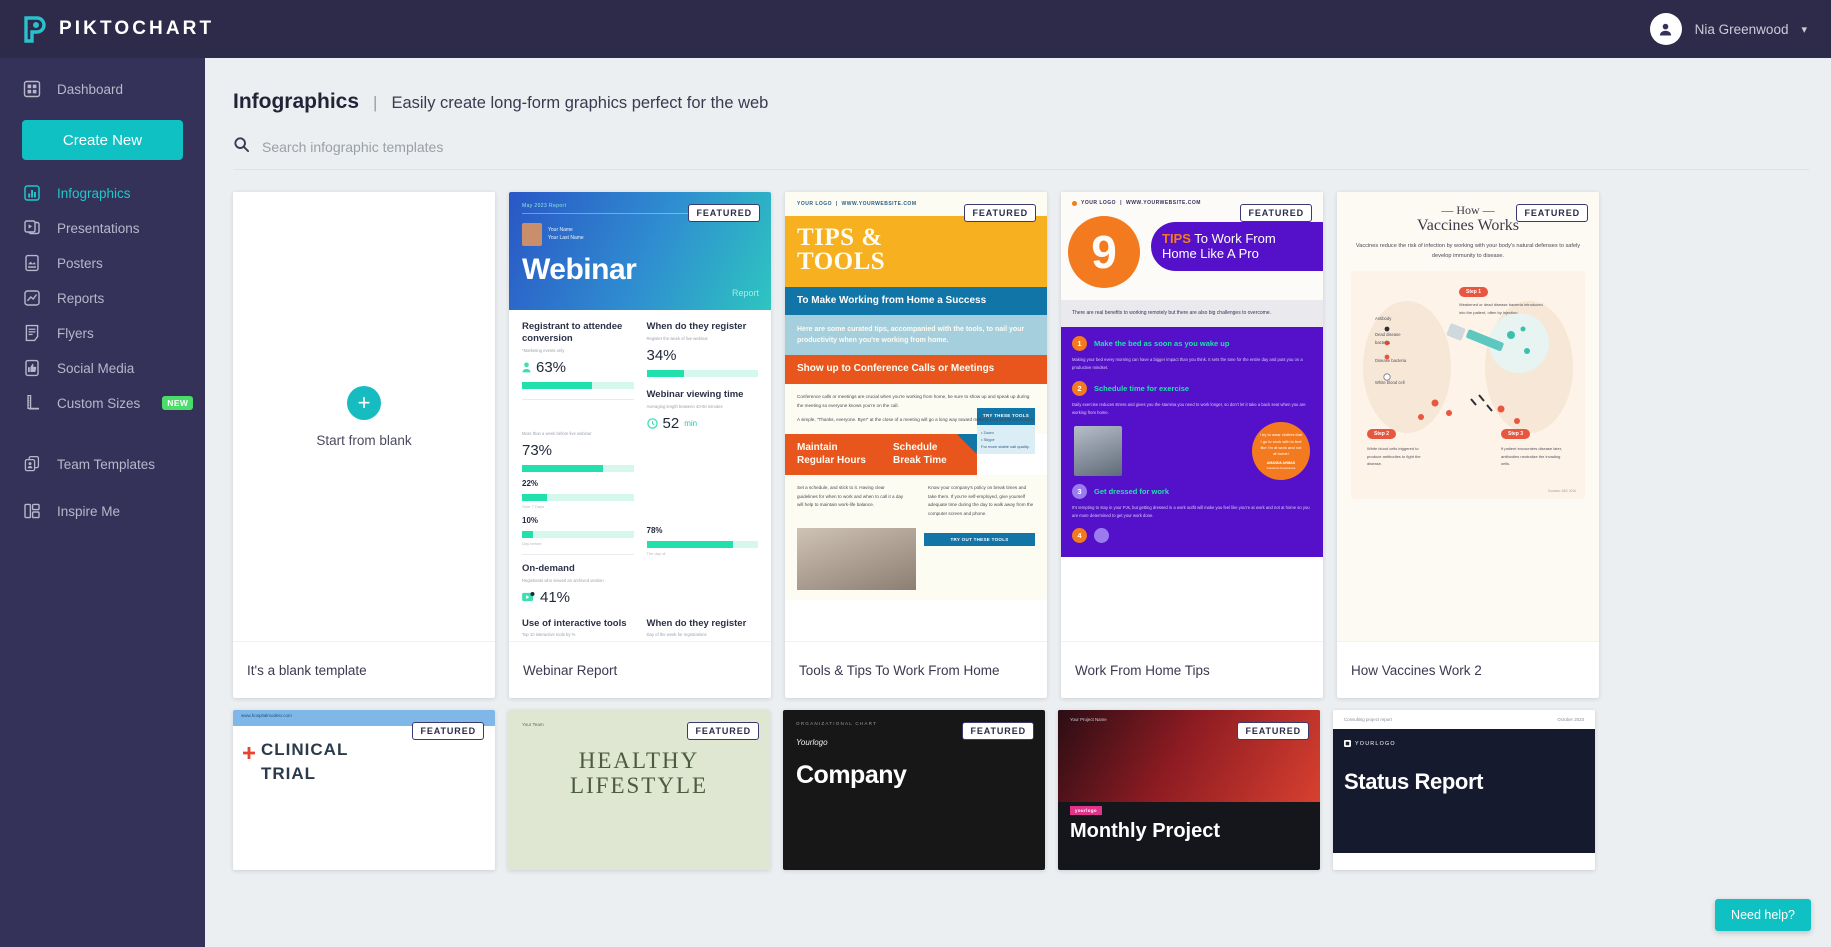 This screenshot has width=1831, height=947. What do you see at coordinates (1665, 29) in the screenshot?
I see `user-avatar-icon` at bounding box center [1665, 29].